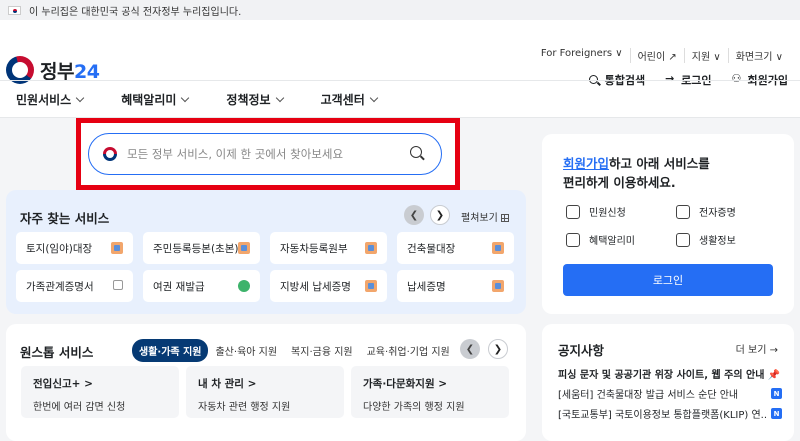 The height and width of the screenshot is (441, 800). I want to click on font-size-link: 화면크기 ∨, so click(758, 55).